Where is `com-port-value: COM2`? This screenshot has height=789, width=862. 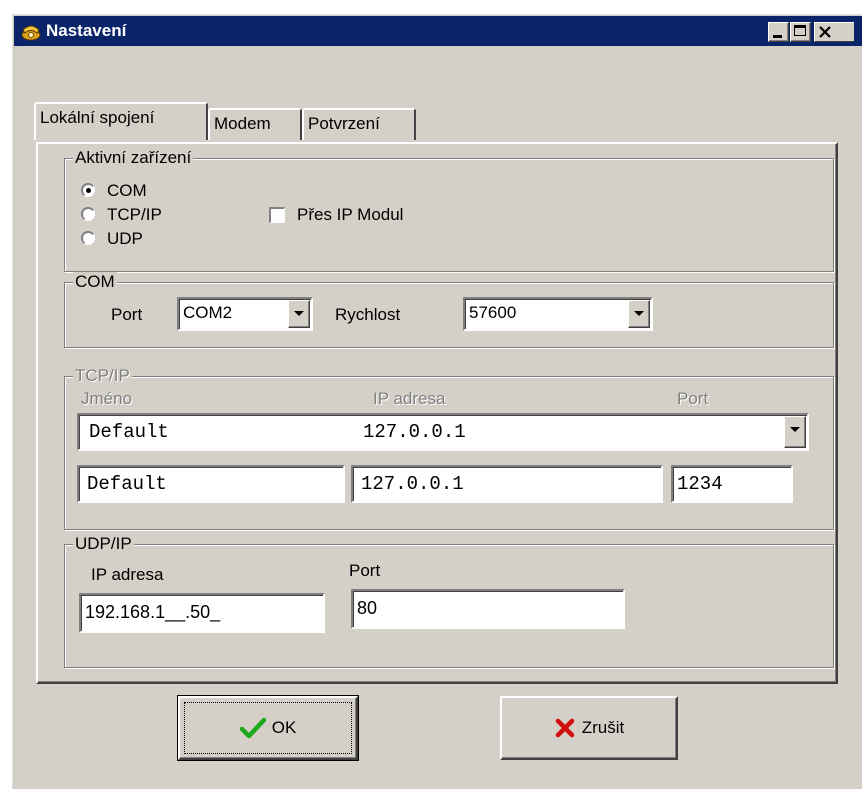 com-port-value: COM2 is located at coordinates (208, 312).